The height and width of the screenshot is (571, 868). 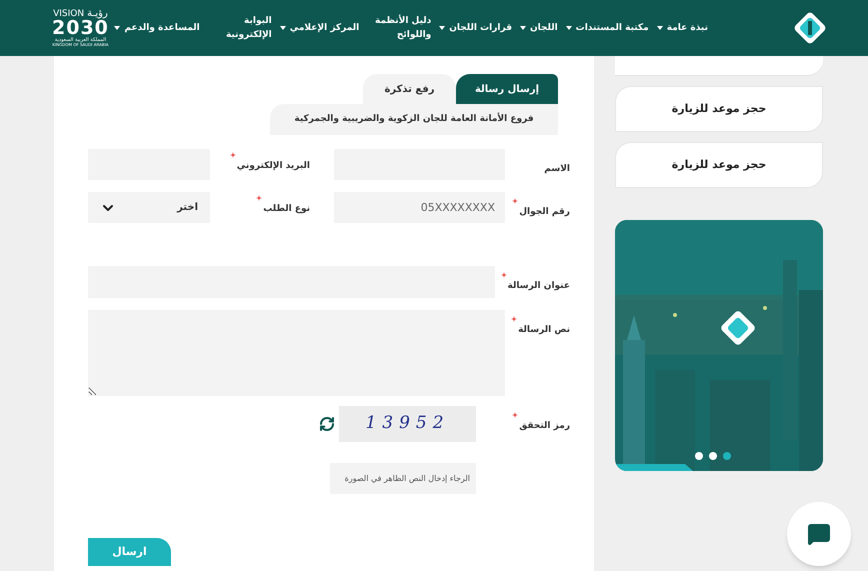 What do you see at coordinates (539, 28) in the screenshot?
I see `nav-menu-item: اللجان` at bounding box center [539, 28].